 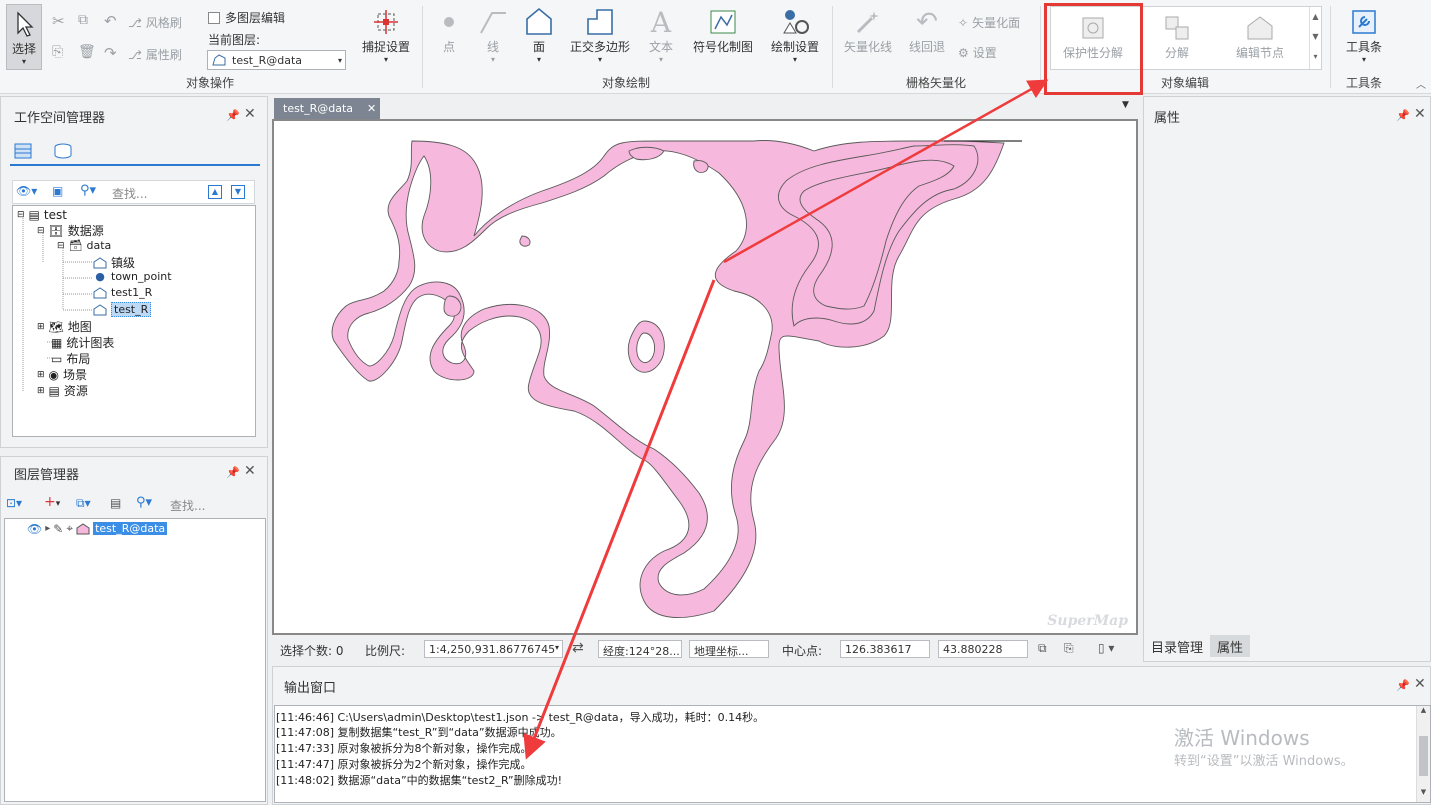 What do you see at coordinates (62, 374) in the screenshot?
I see `tree-node-scene: ⊞ ◉ 场景` at bounding box center [62, 374].